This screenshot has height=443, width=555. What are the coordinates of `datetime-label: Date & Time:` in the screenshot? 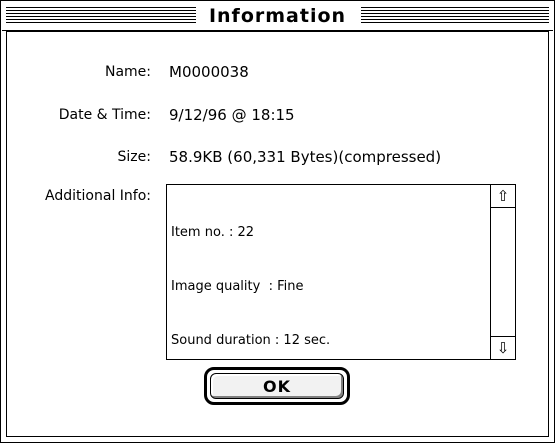 It's located at (104, 115).